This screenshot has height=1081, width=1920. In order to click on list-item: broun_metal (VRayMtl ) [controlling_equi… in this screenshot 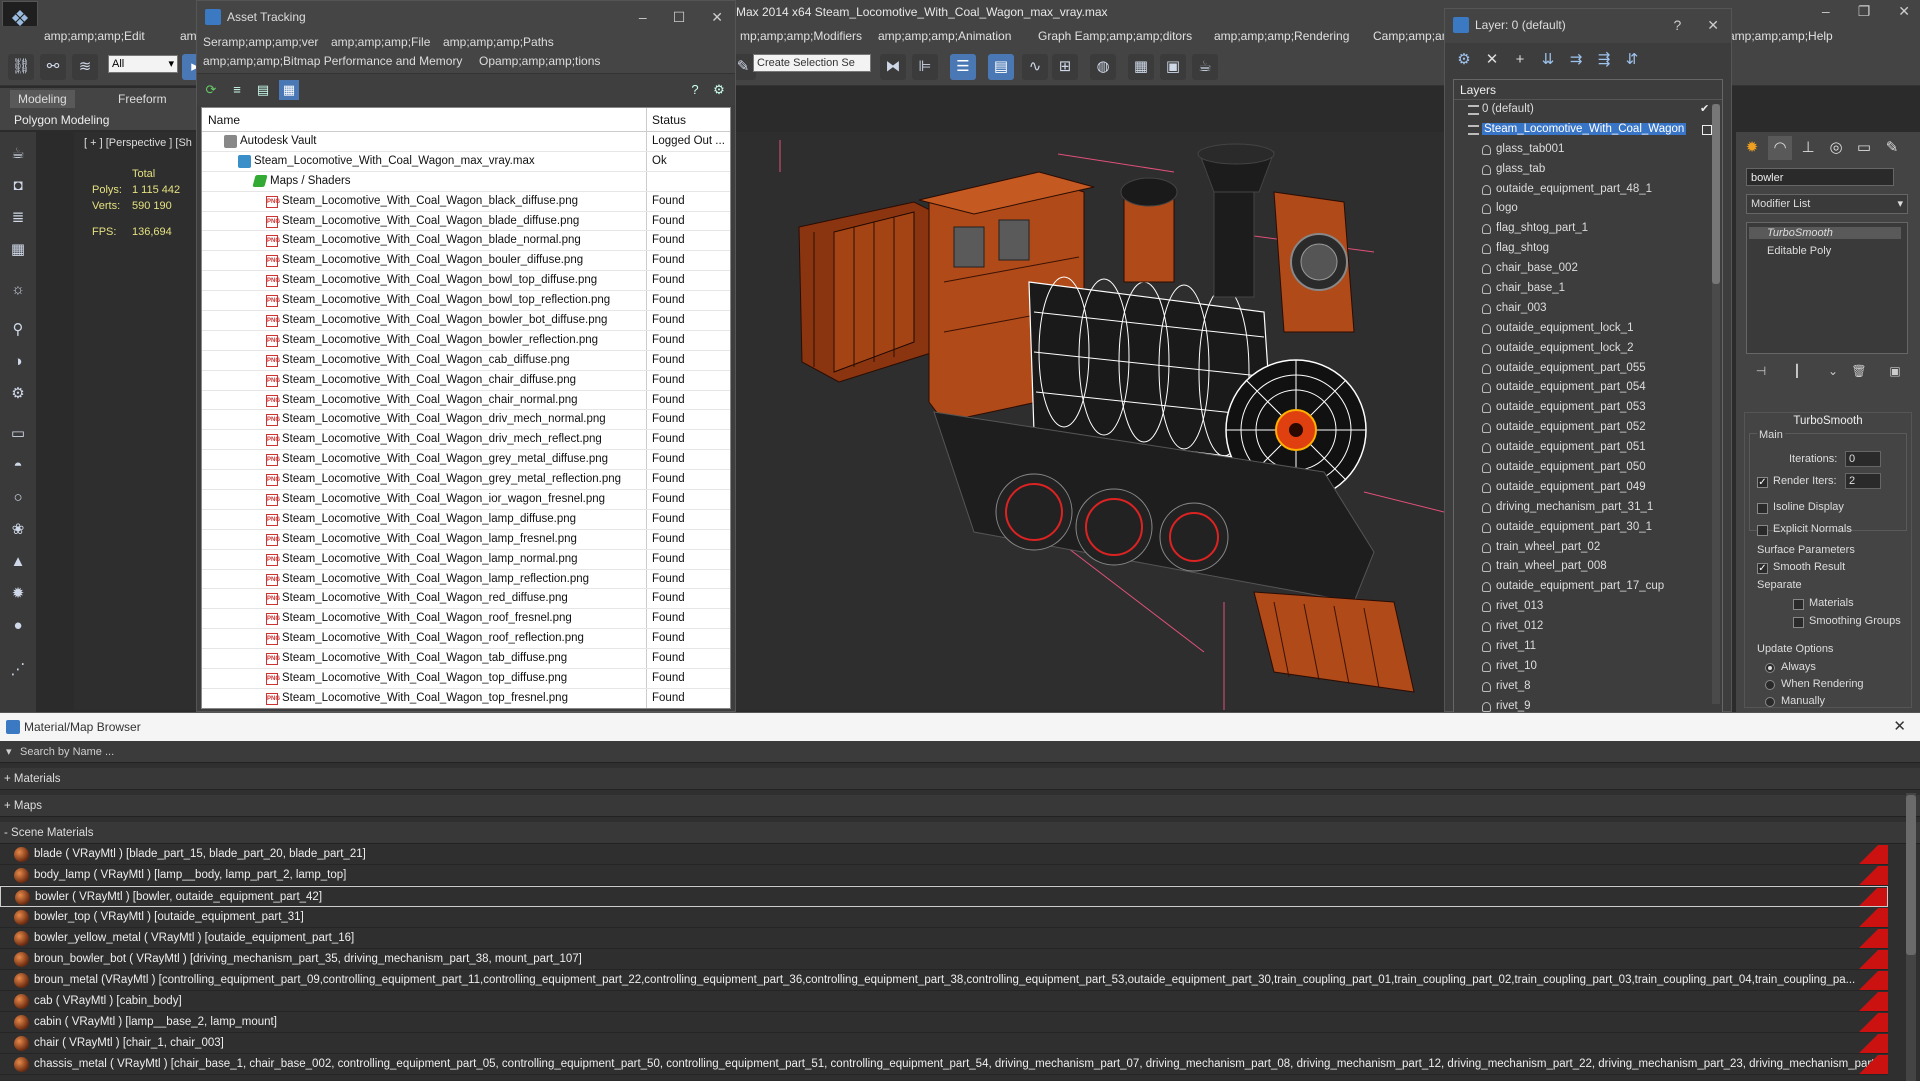, I will do `click(944, 980)`.